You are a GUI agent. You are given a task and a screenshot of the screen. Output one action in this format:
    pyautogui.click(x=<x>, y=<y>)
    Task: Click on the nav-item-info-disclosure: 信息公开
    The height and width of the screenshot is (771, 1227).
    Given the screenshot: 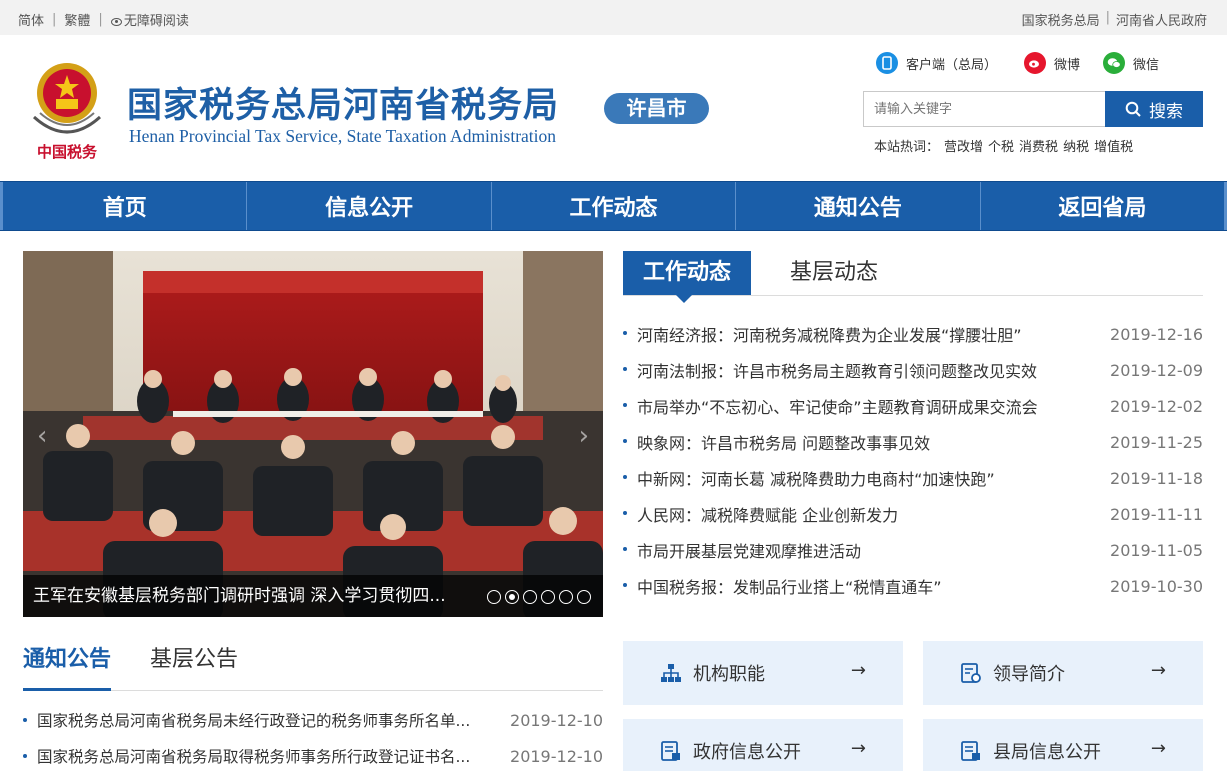 What is the action you would take?
    pyautogui.click(x=368, y=206)
    